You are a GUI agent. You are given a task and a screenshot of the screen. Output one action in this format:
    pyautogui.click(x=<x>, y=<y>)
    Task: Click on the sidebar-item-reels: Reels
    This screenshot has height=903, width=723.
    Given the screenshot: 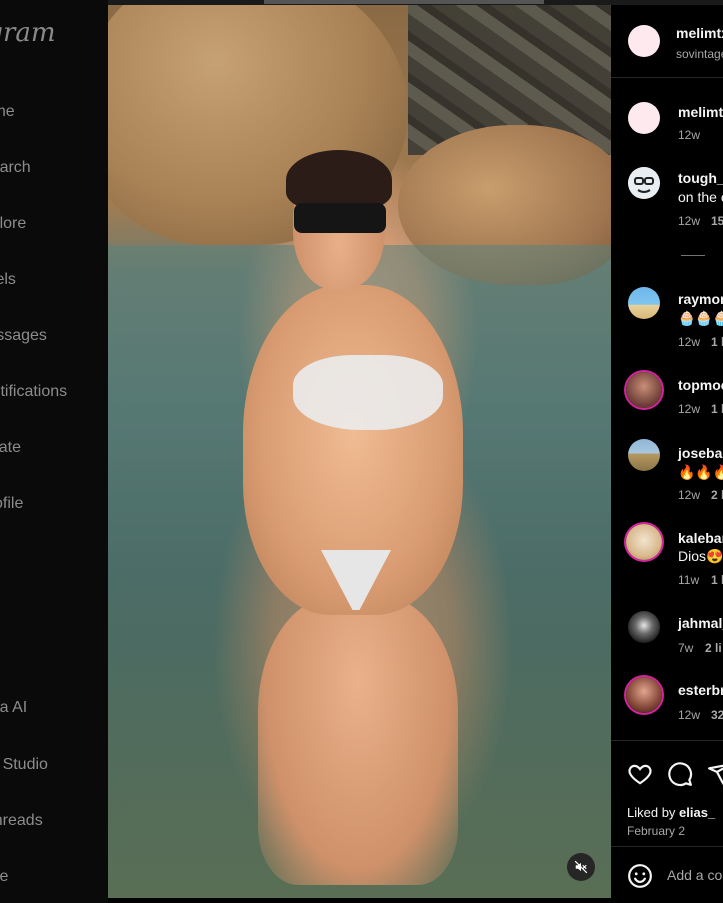 What is the action you would take?
    pyautogui.click(x=8, y=280)
    